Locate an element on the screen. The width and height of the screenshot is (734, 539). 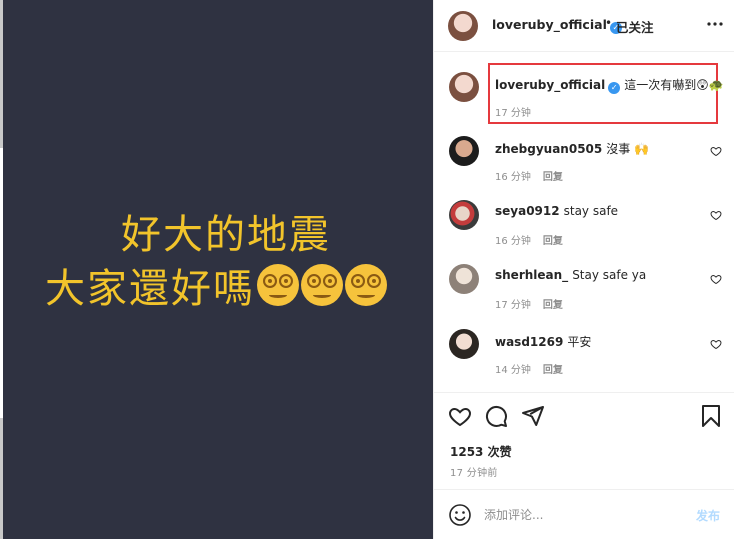
comment-text-row: sherhlean_ Stay safe ya is located at coordinates (570, 275).